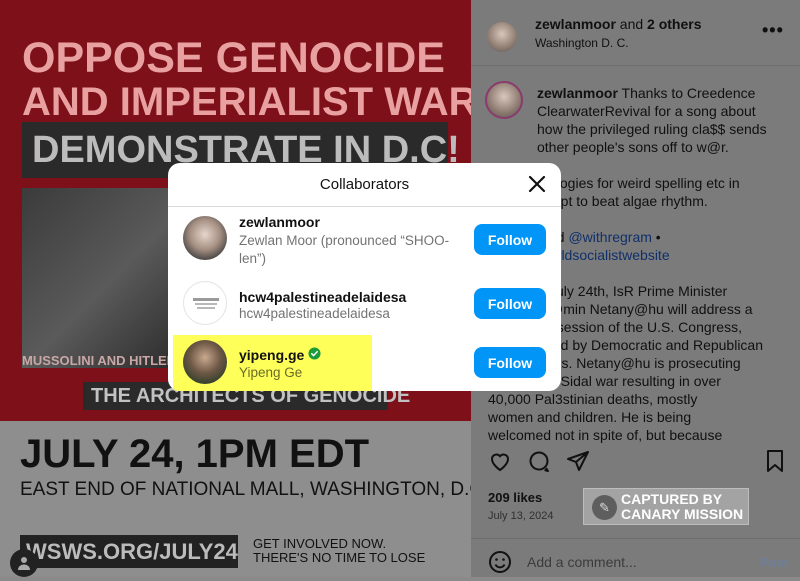 The height and width of the screenshot is (581, 800). I want to click on more-options-icon: •••, so click(773, 30).